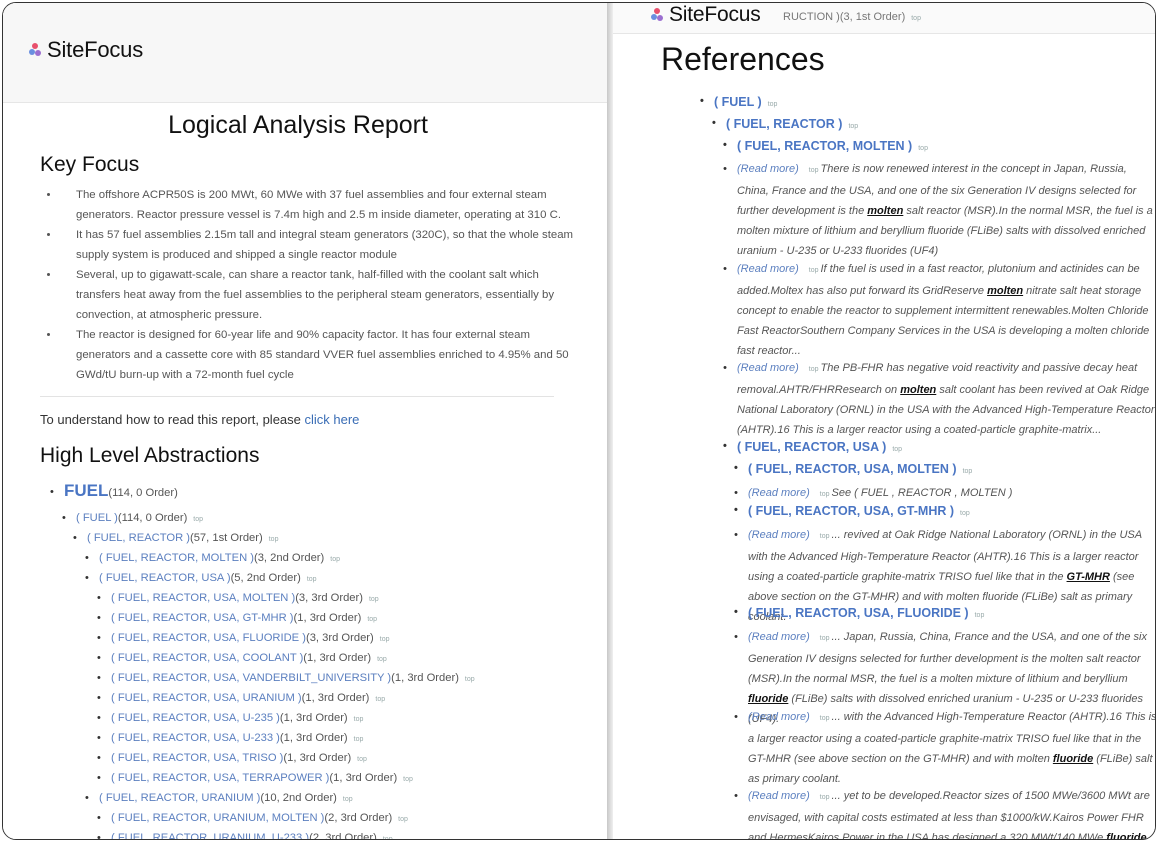 This screenshot has height=842, width=1158. What do you see at coordinates (332, 419) in the screenshot?
I see `click-here-link: click here` at bounding box center [332, 419].